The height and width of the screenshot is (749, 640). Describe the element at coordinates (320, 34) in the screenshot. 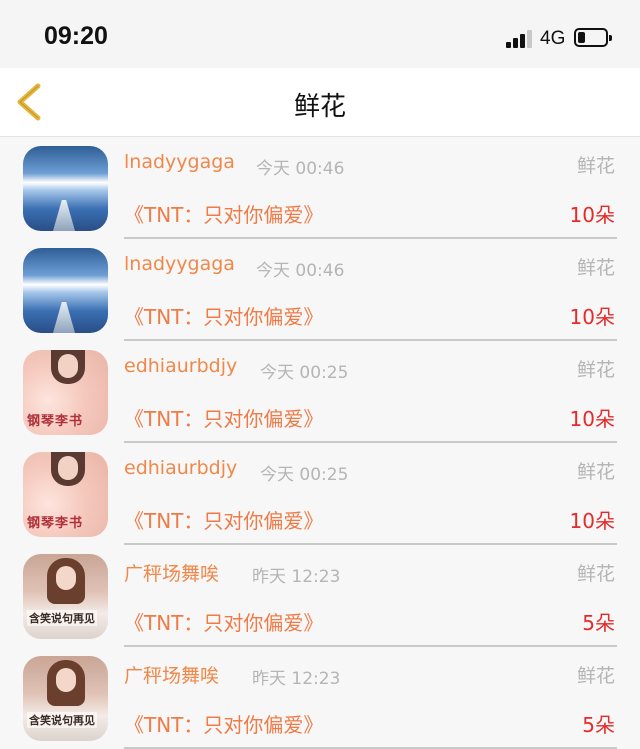

I see `status-bar: 09:20 4G` at that location.